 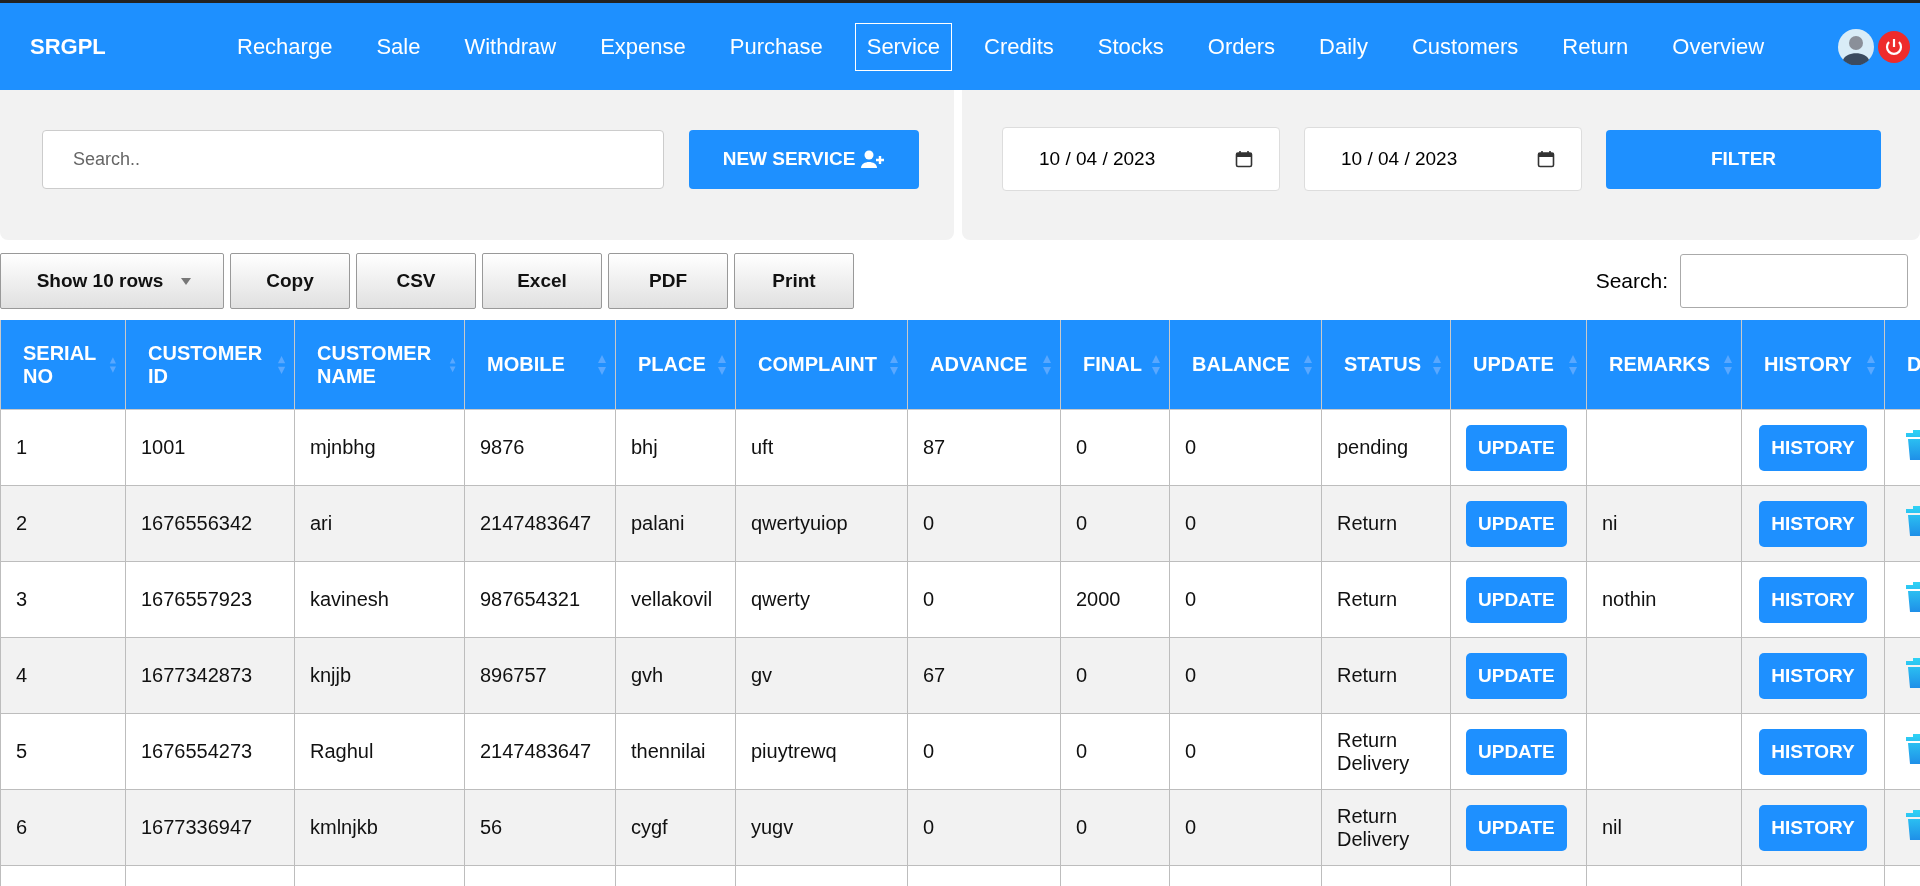 I want to click on export-button: PDF, so click(x=668, y=281).